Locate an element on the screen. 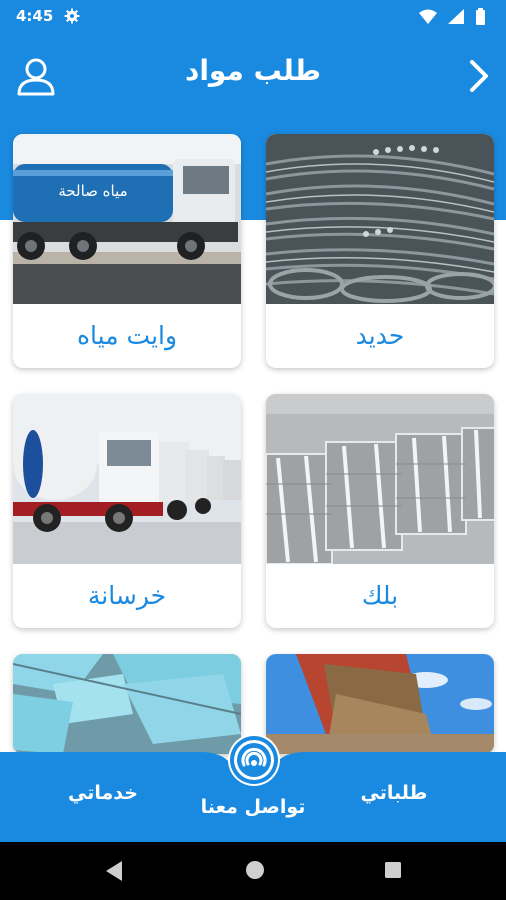 The width and height of the screenshot is (506, 900). system-home-icon is located at coordinates (255, 870).